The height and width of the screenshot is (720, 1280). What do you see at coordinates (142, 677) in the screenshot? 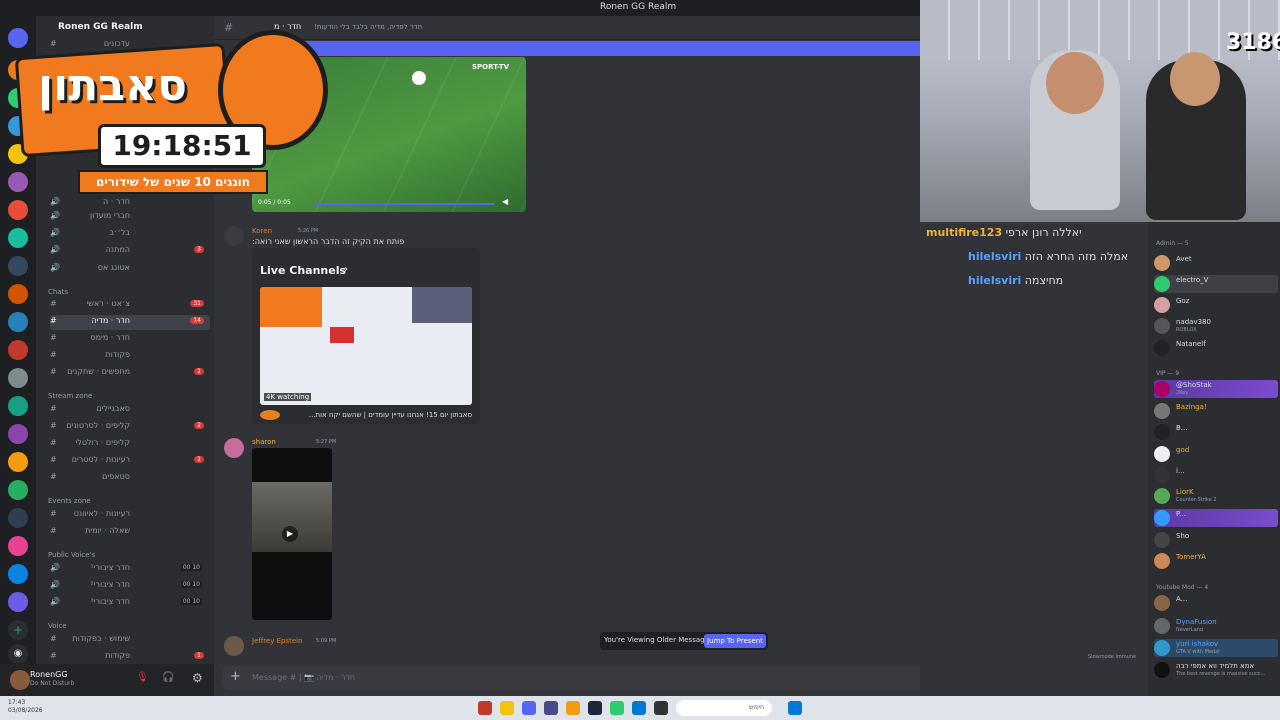
I see `mute-icon: 🎙` at bounding box center [142, 677].